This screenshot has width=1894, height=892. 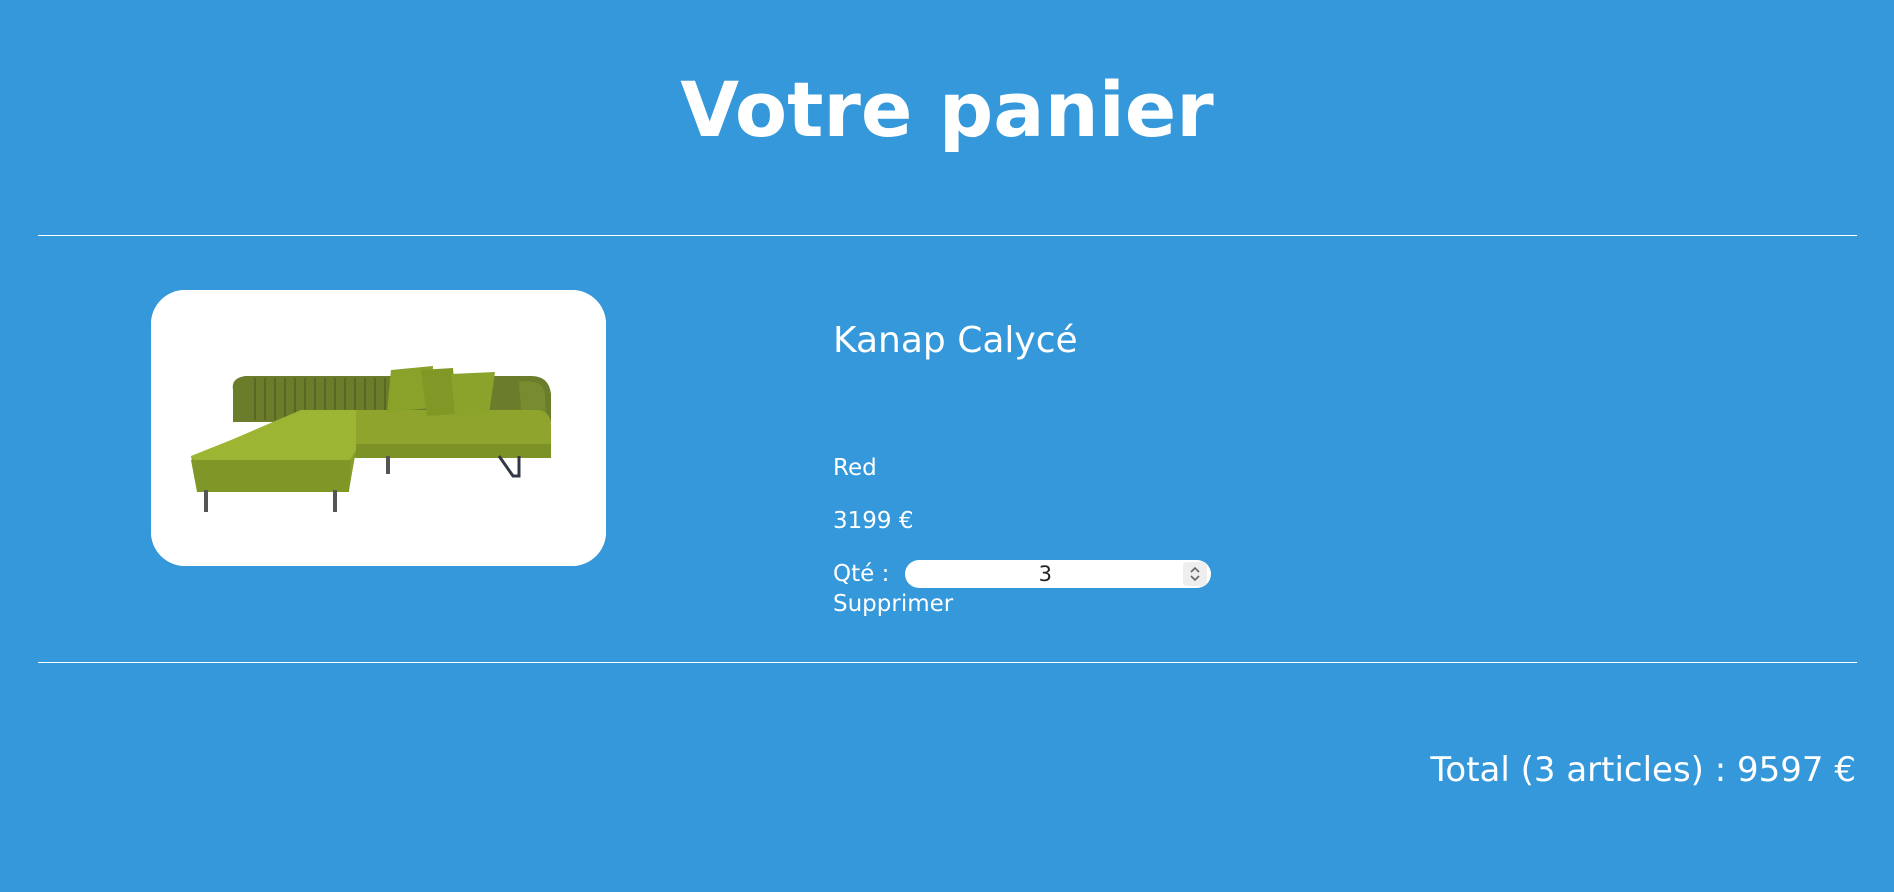 I want to click on cart-total: Total (3 articles) : 9597 €, so click(x=1643, y=770).